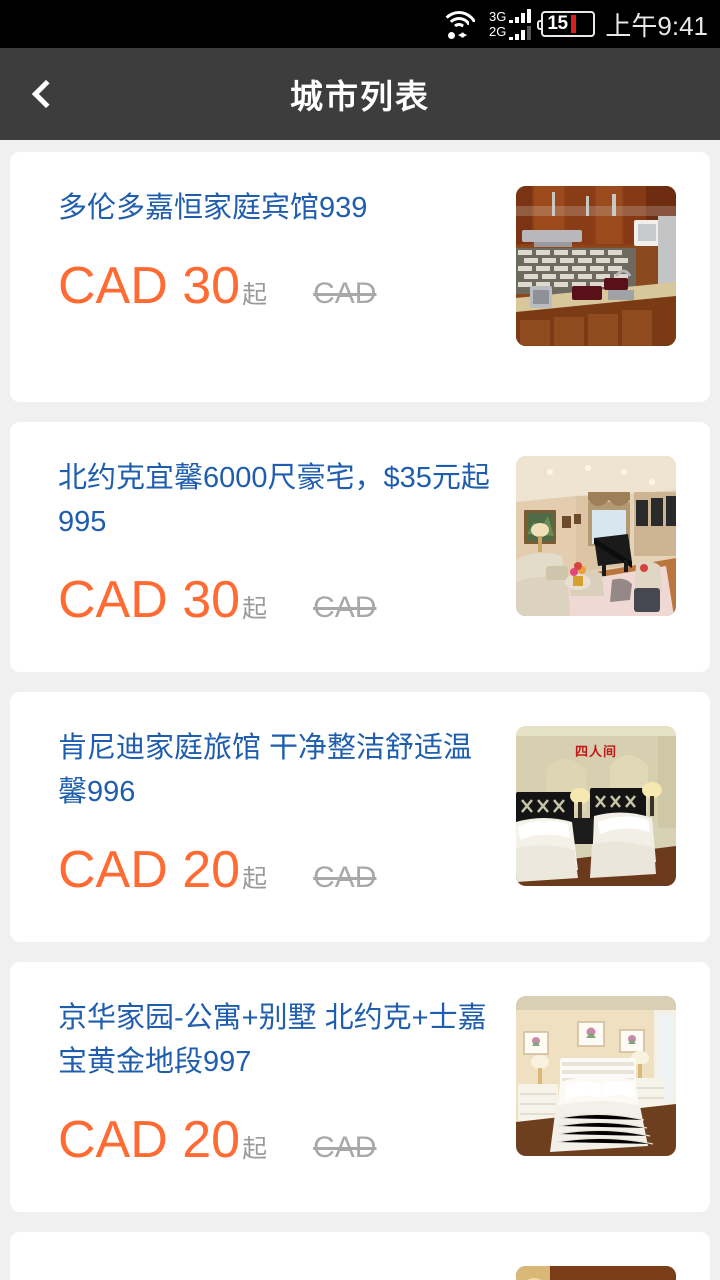  I want to click on back-button, so click(46, 94).